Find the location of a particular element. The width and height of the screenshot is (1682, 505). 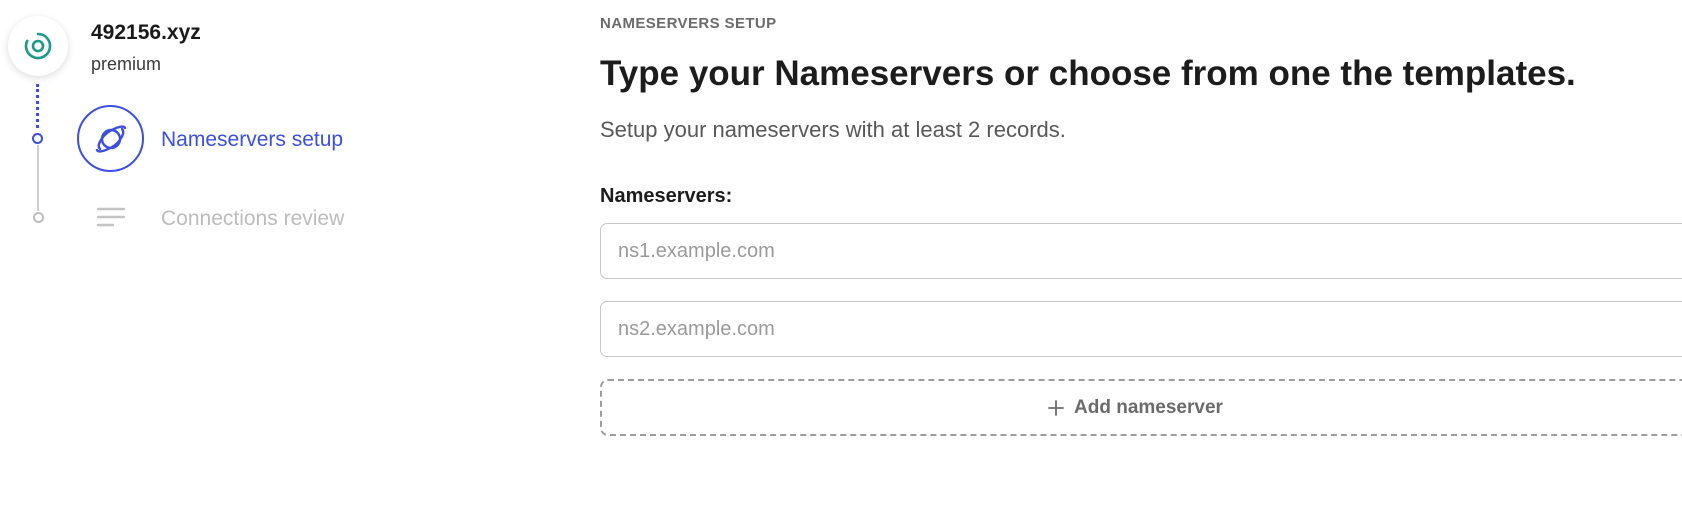

domain-badge is located at coordinates (38, 46).